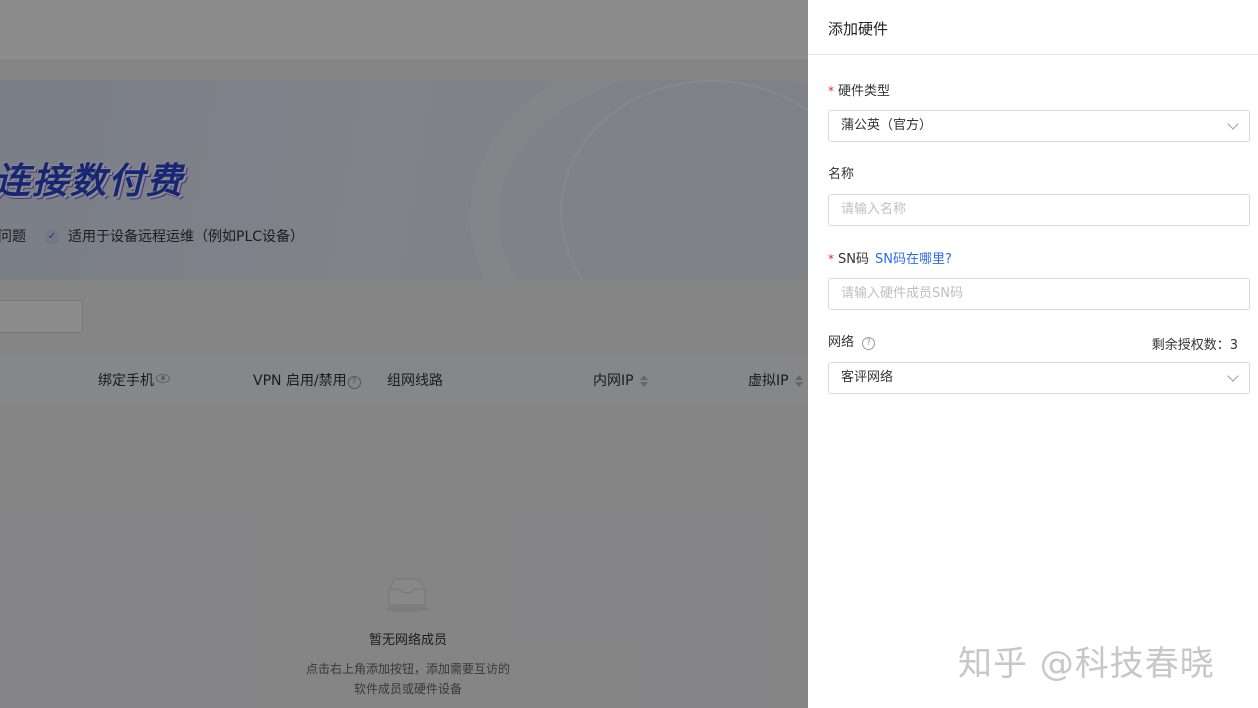 The height and width of the screenshot is (708, 1258). I want to click on hardware-type-select: 蒲公英（官方）, so click(1039, 126).